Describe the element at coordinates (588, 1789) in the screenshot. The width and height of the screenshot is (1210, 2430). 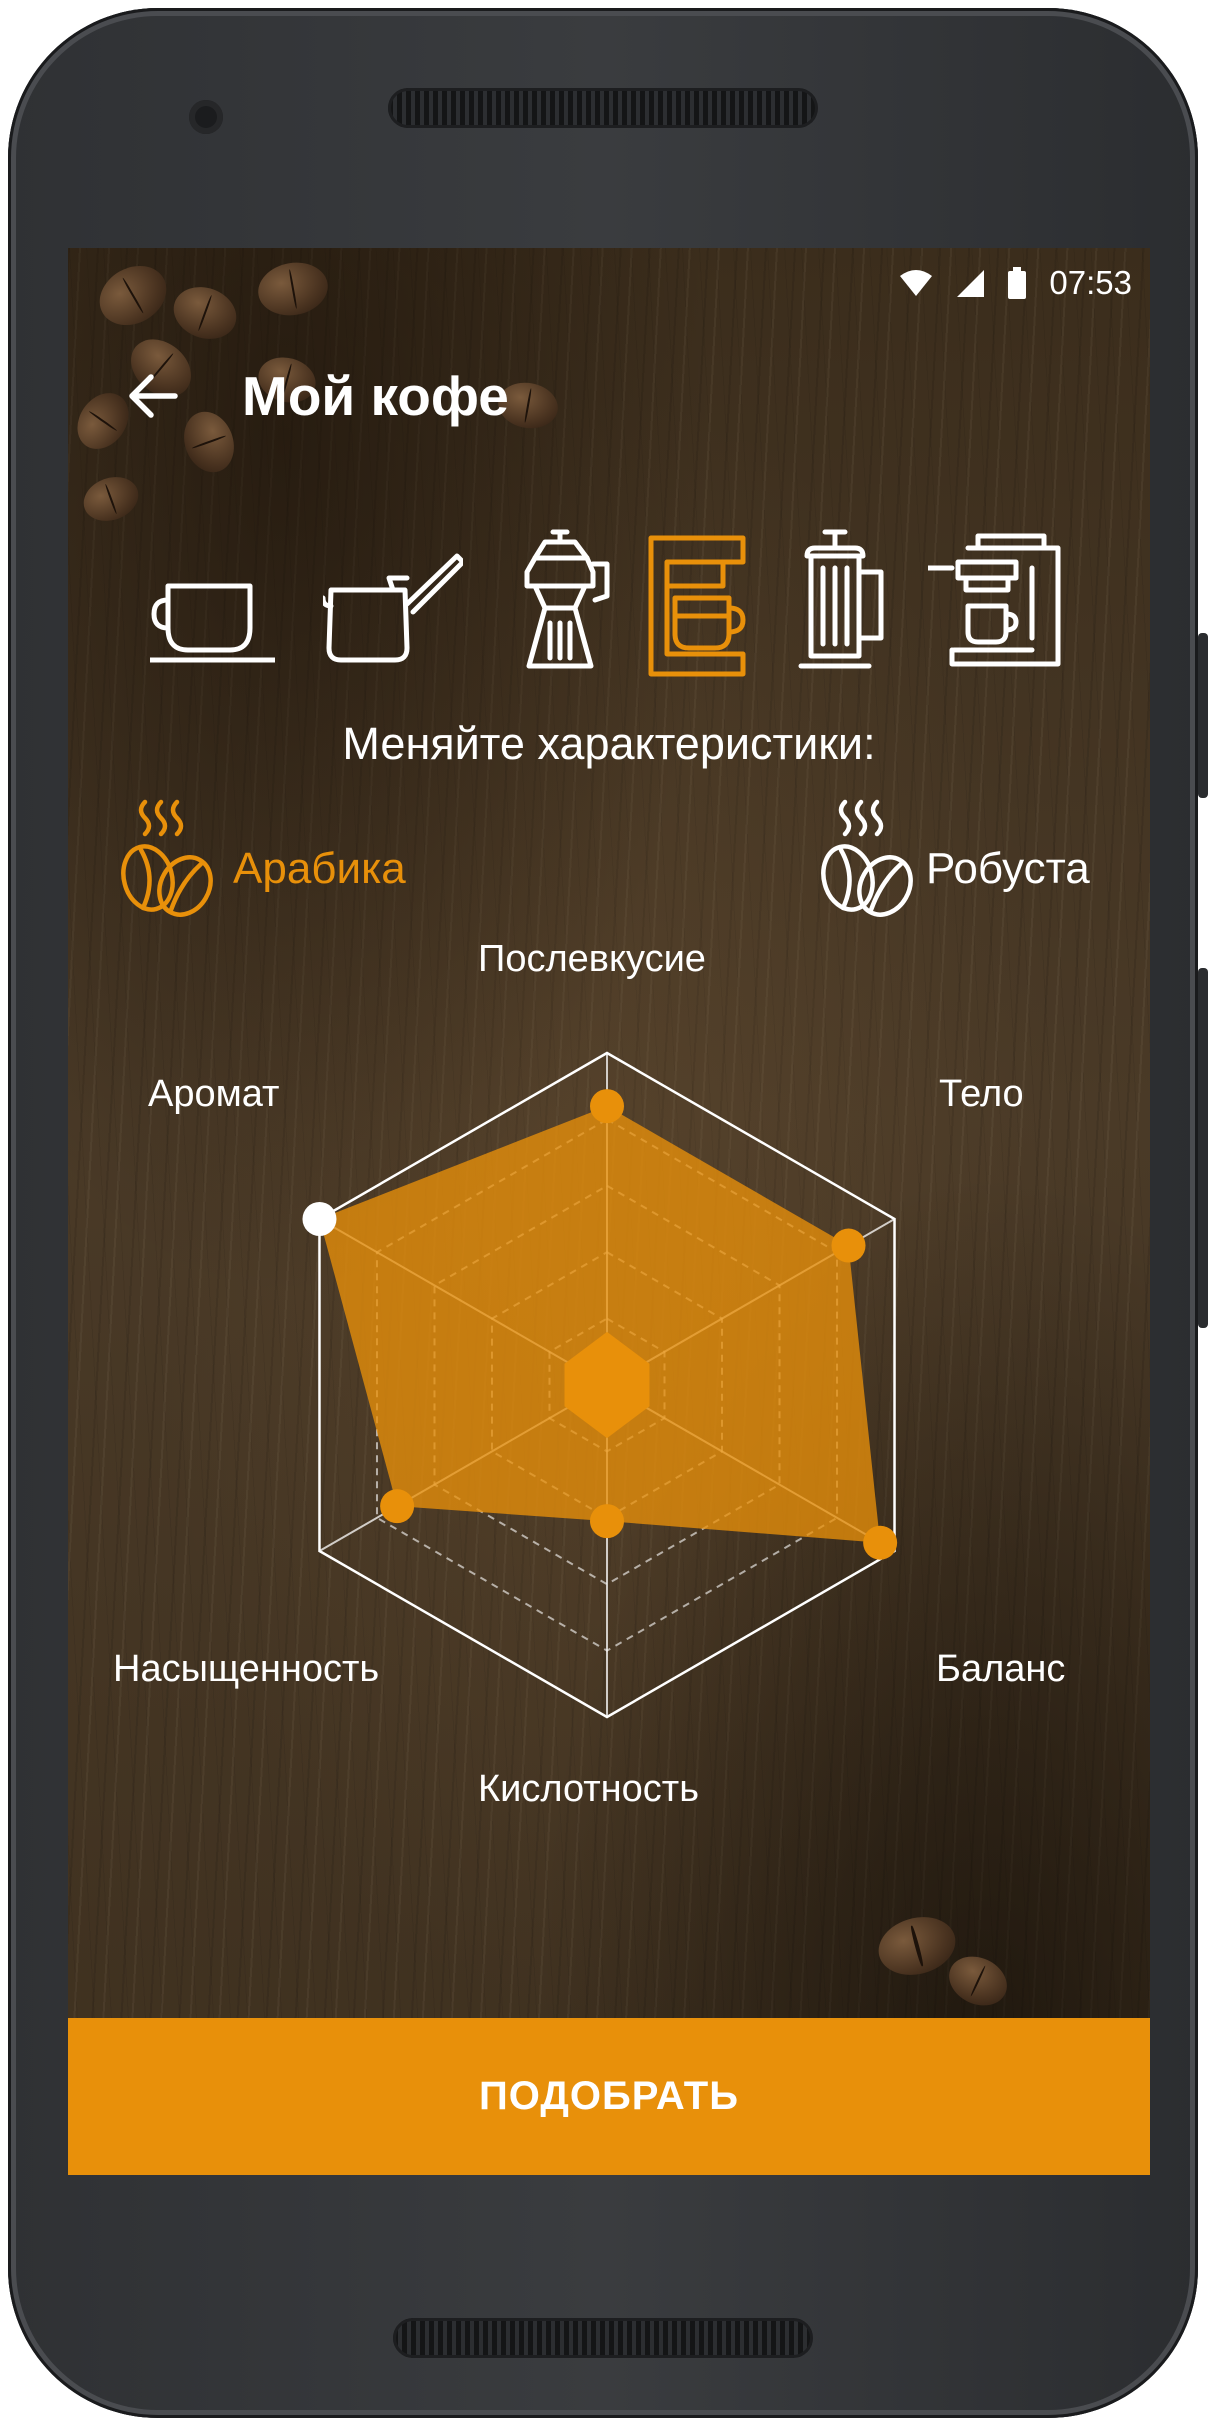
I see `axis-label-acidity: Кислотность` at that location.